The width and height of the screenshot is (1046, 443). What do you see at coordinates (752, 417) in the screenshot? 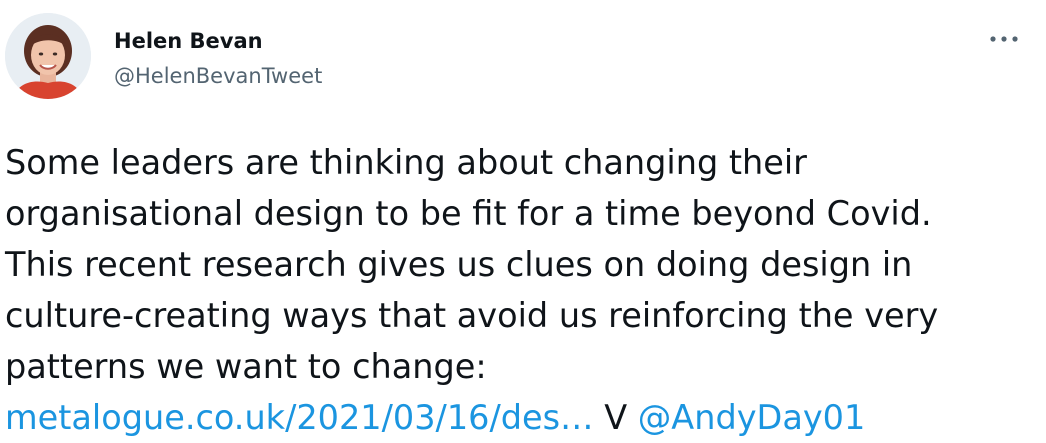
I see `mention-link: @AndyDay01` at bounding box center [752, 417].